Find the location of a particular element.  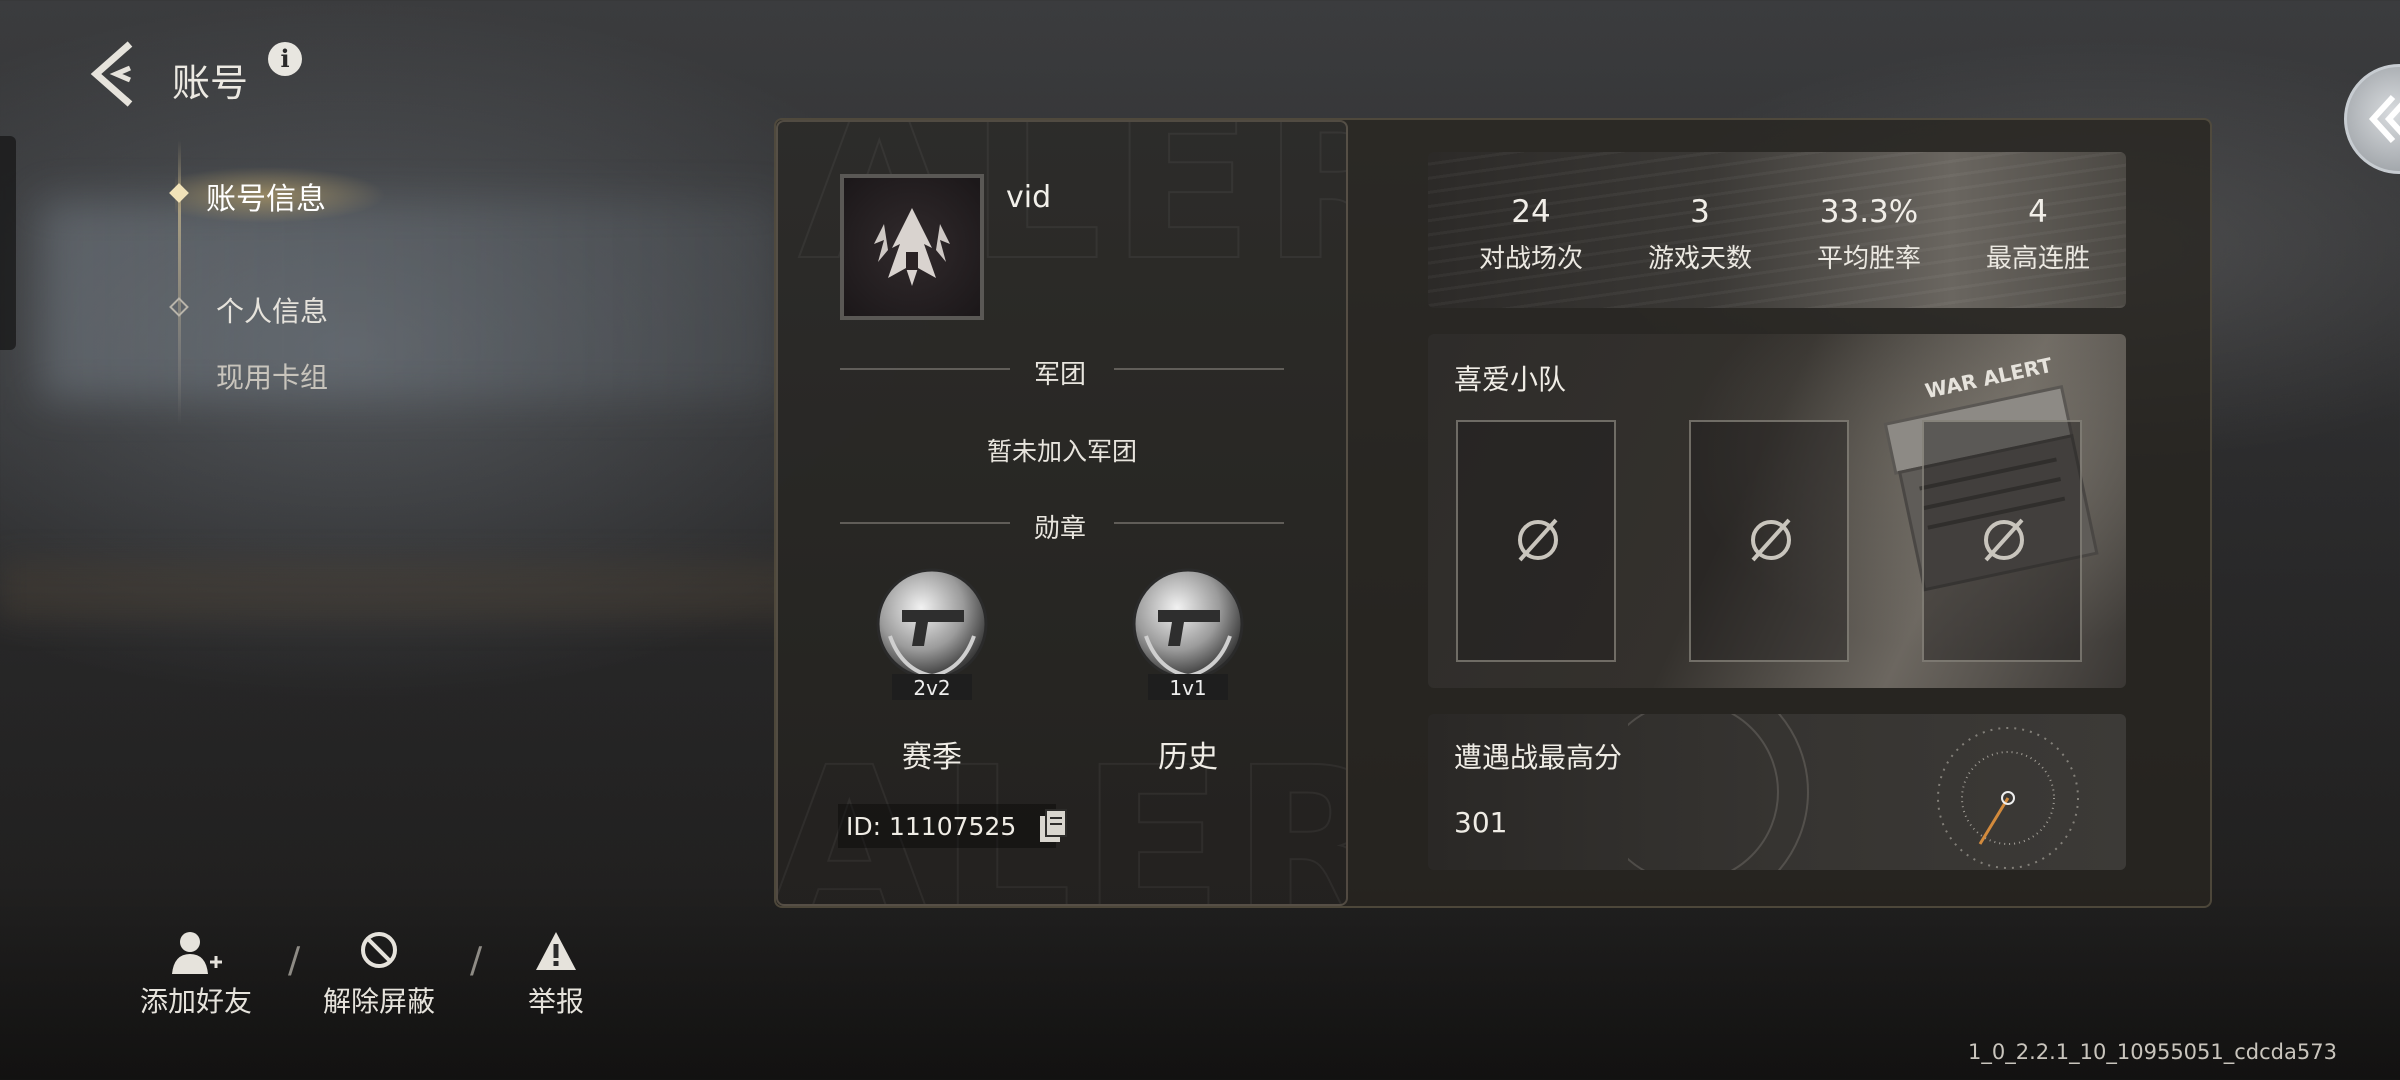

avatar is located at coordinates (912, 247).